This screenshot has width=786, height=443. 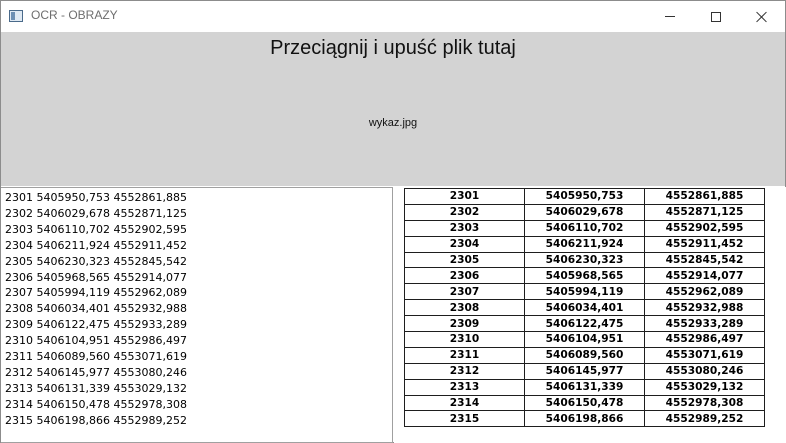 What do you see at coordinates (704, 371) in the screenshot?
I see `y-coordinate-cell: 4553080,246` at bounding box center [704, 371].